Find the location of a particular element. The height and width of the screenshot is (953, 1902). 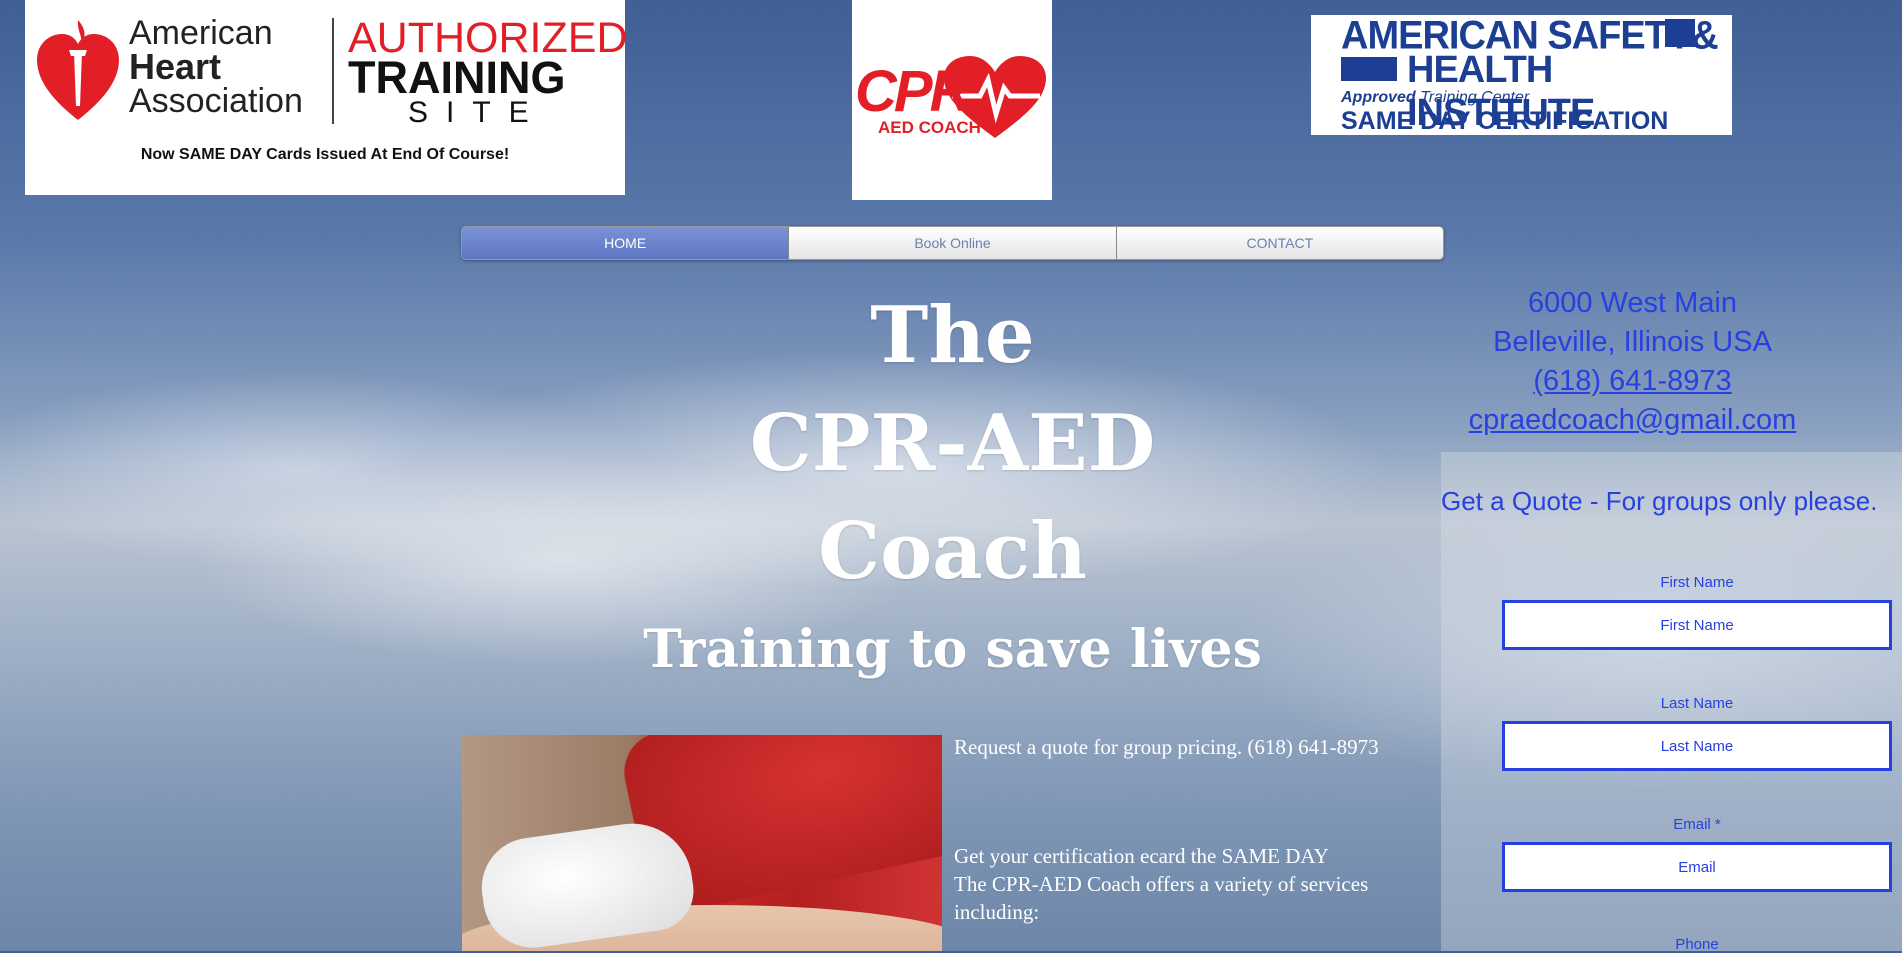

nav-contact: CONTACT is located at coordinates (1279, 243).